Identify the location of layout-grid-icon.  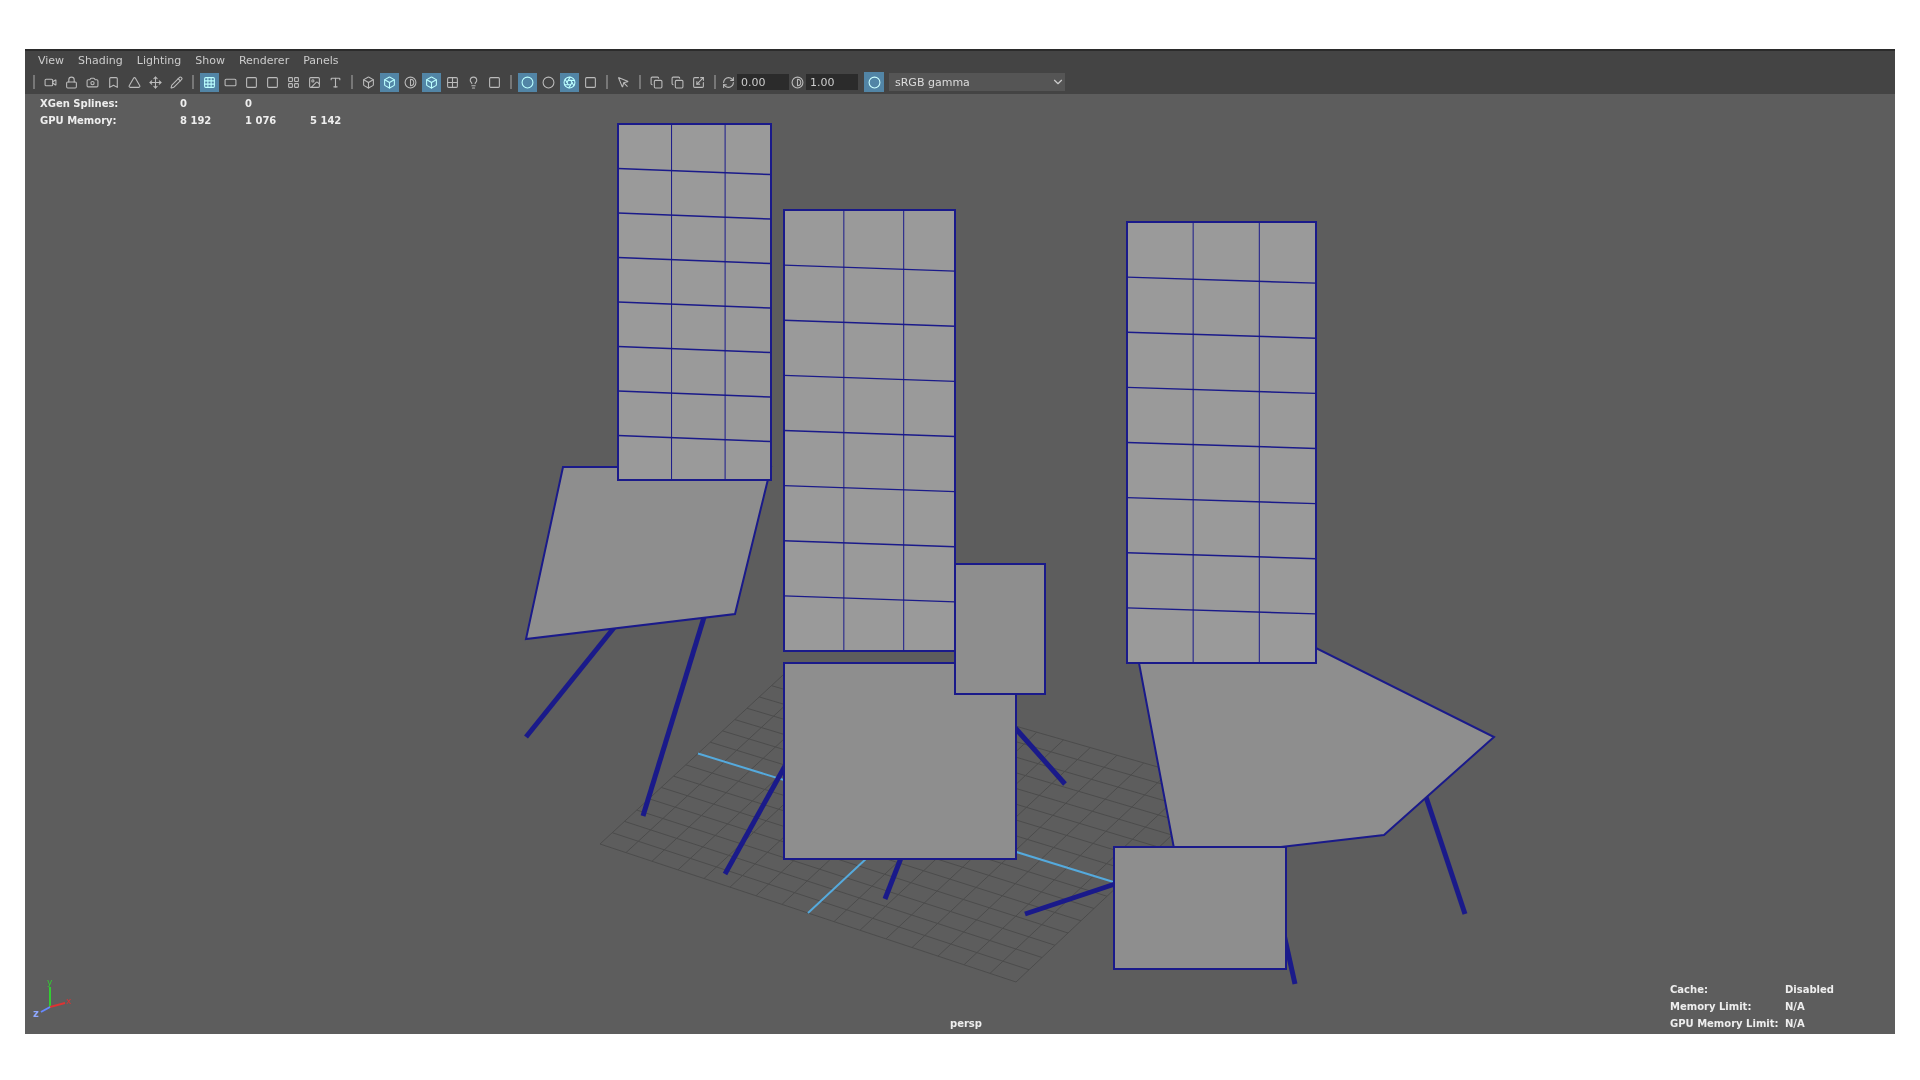
(293, 82).